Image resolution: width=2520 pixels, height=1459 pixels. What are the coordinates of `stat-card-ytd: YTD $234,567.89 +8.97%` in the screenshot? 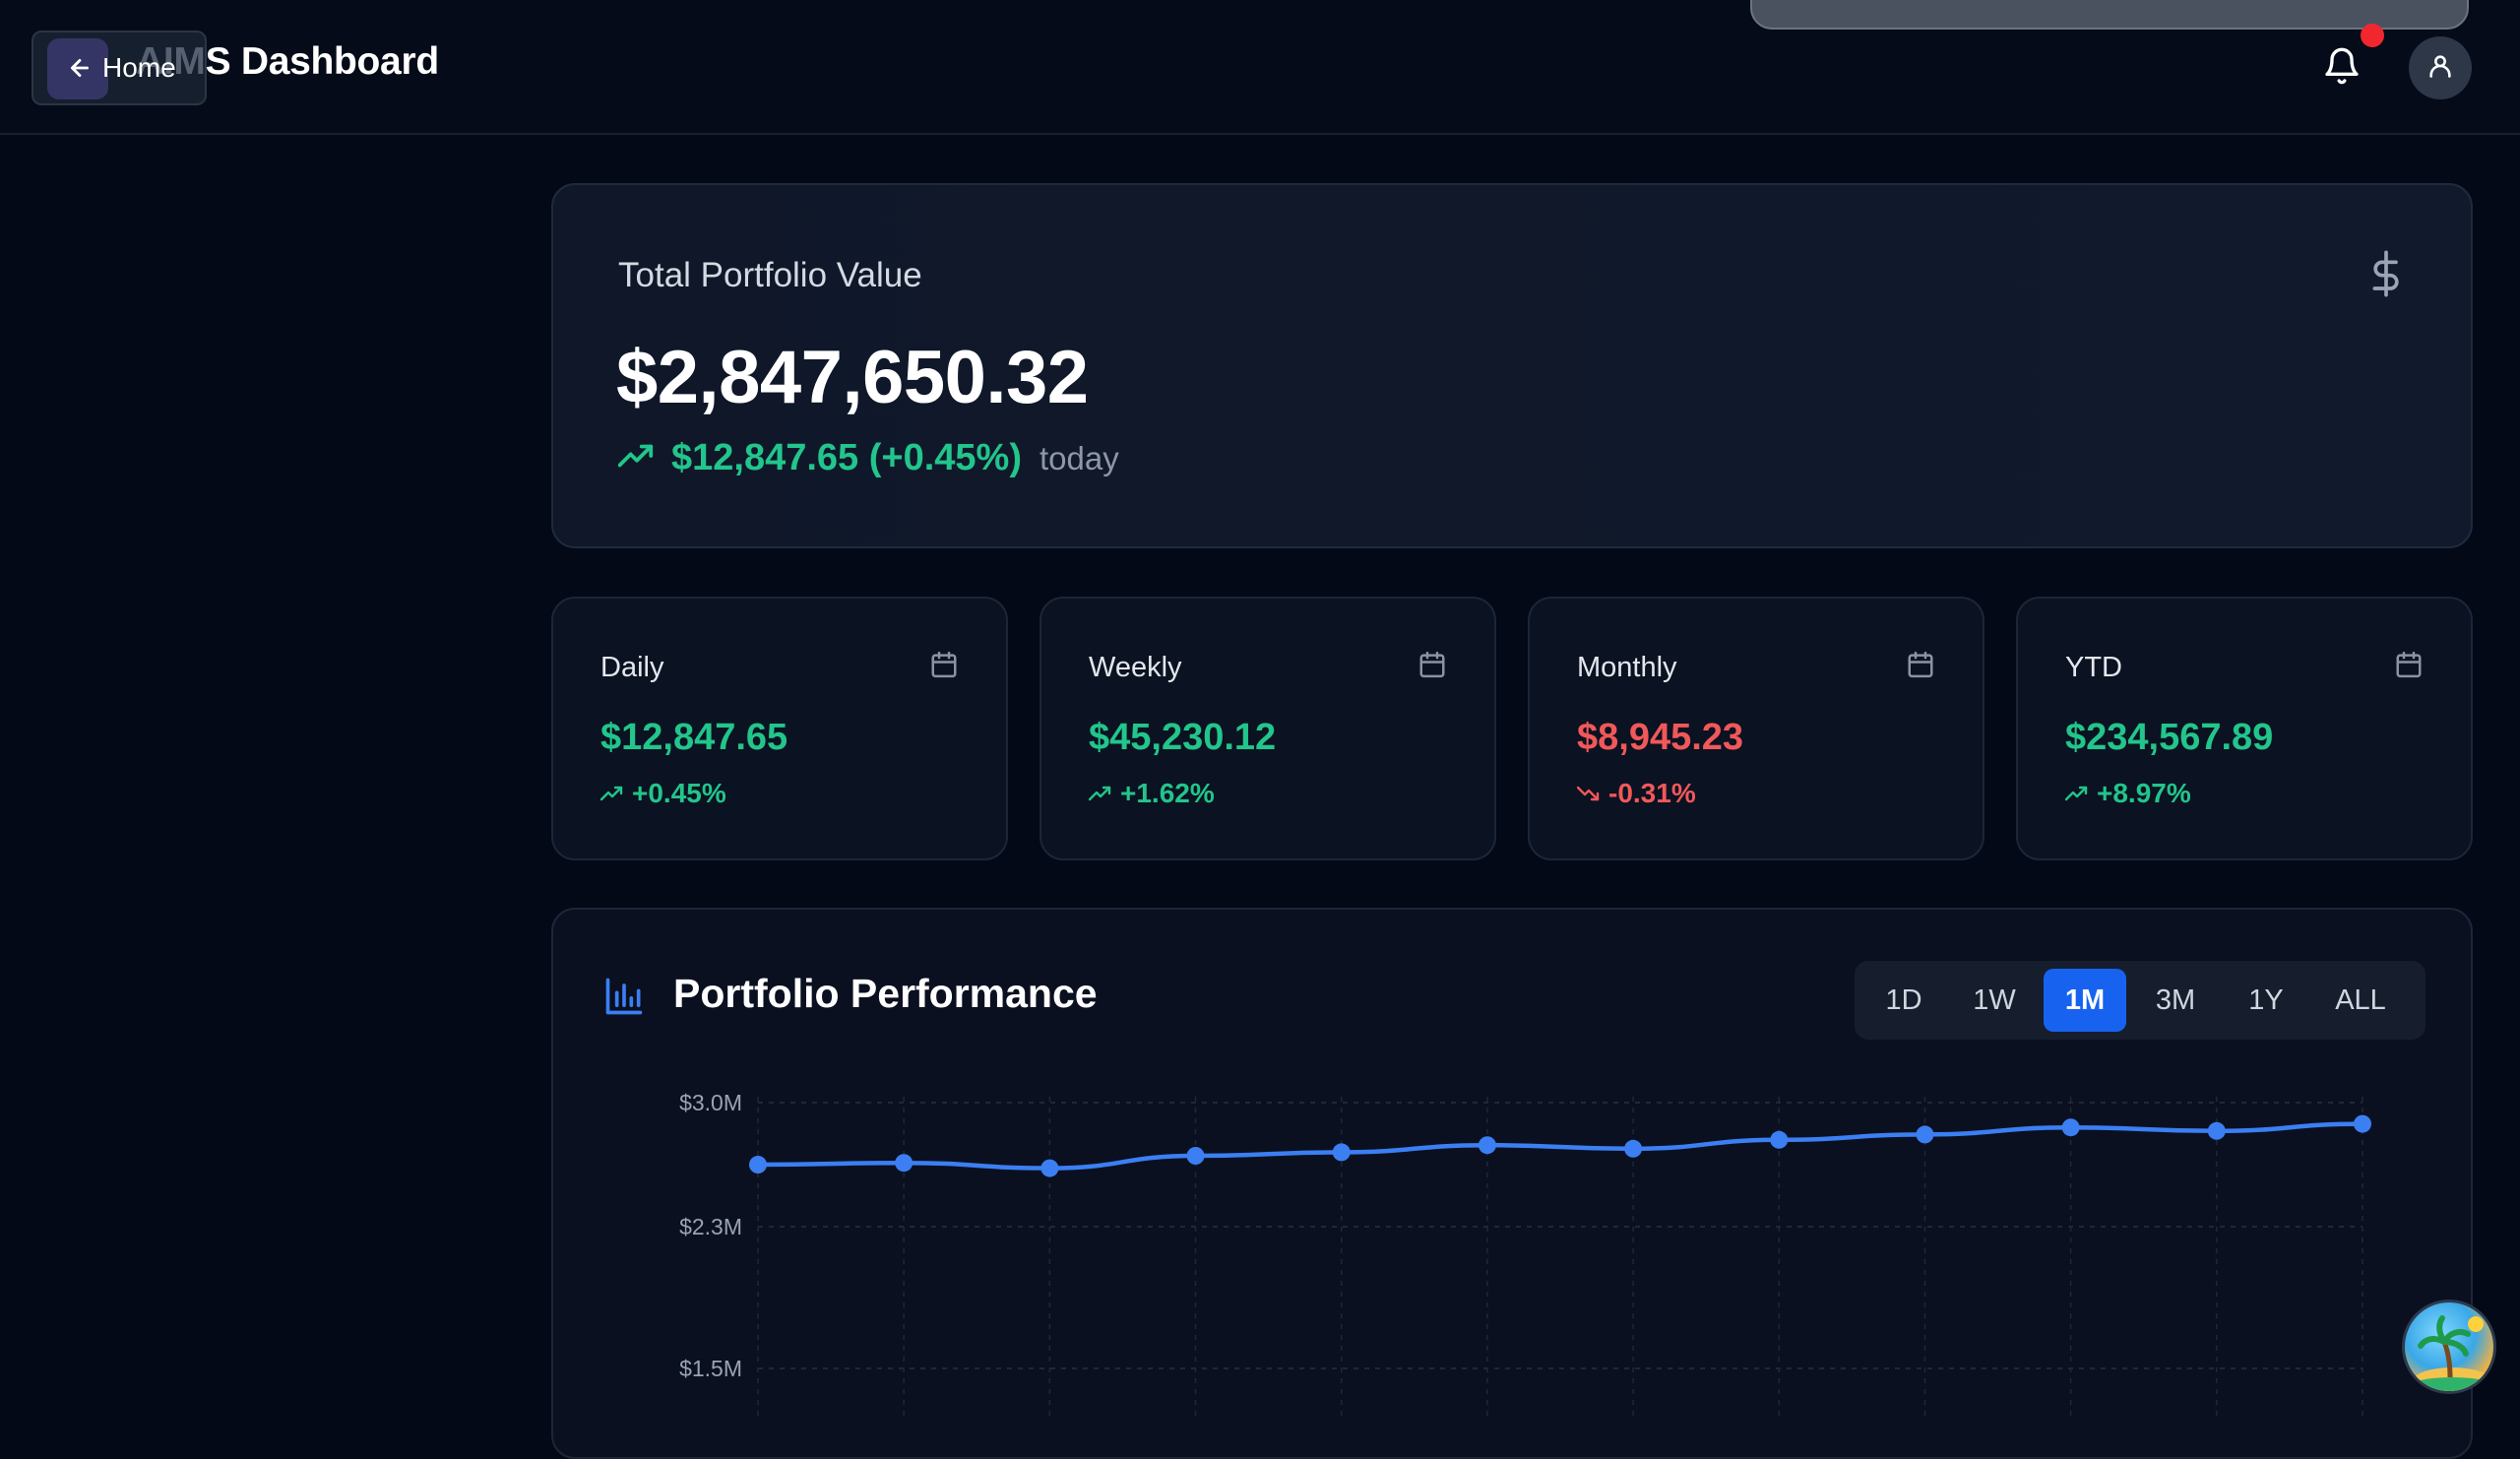 It's located at (2244, 728).